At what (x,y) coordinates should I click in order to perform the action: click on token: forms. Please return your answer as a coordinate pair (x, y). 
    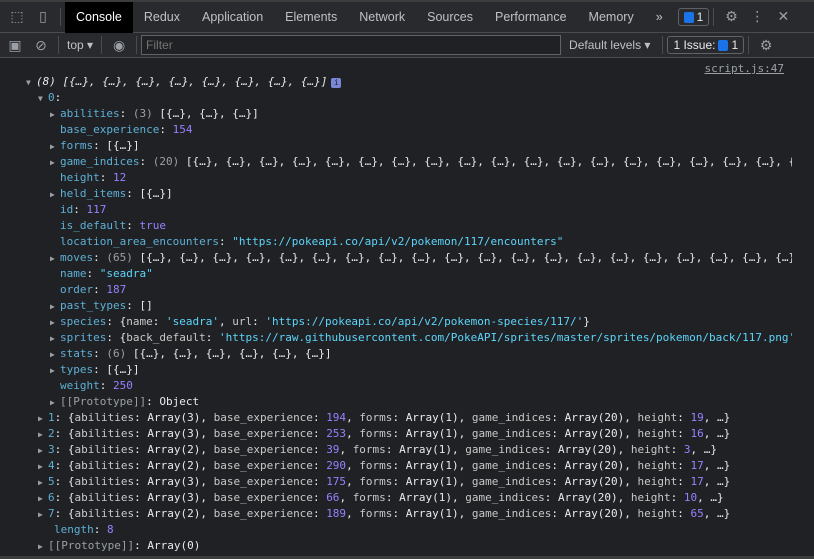
    Looking at the image, I should click on (376, 417).